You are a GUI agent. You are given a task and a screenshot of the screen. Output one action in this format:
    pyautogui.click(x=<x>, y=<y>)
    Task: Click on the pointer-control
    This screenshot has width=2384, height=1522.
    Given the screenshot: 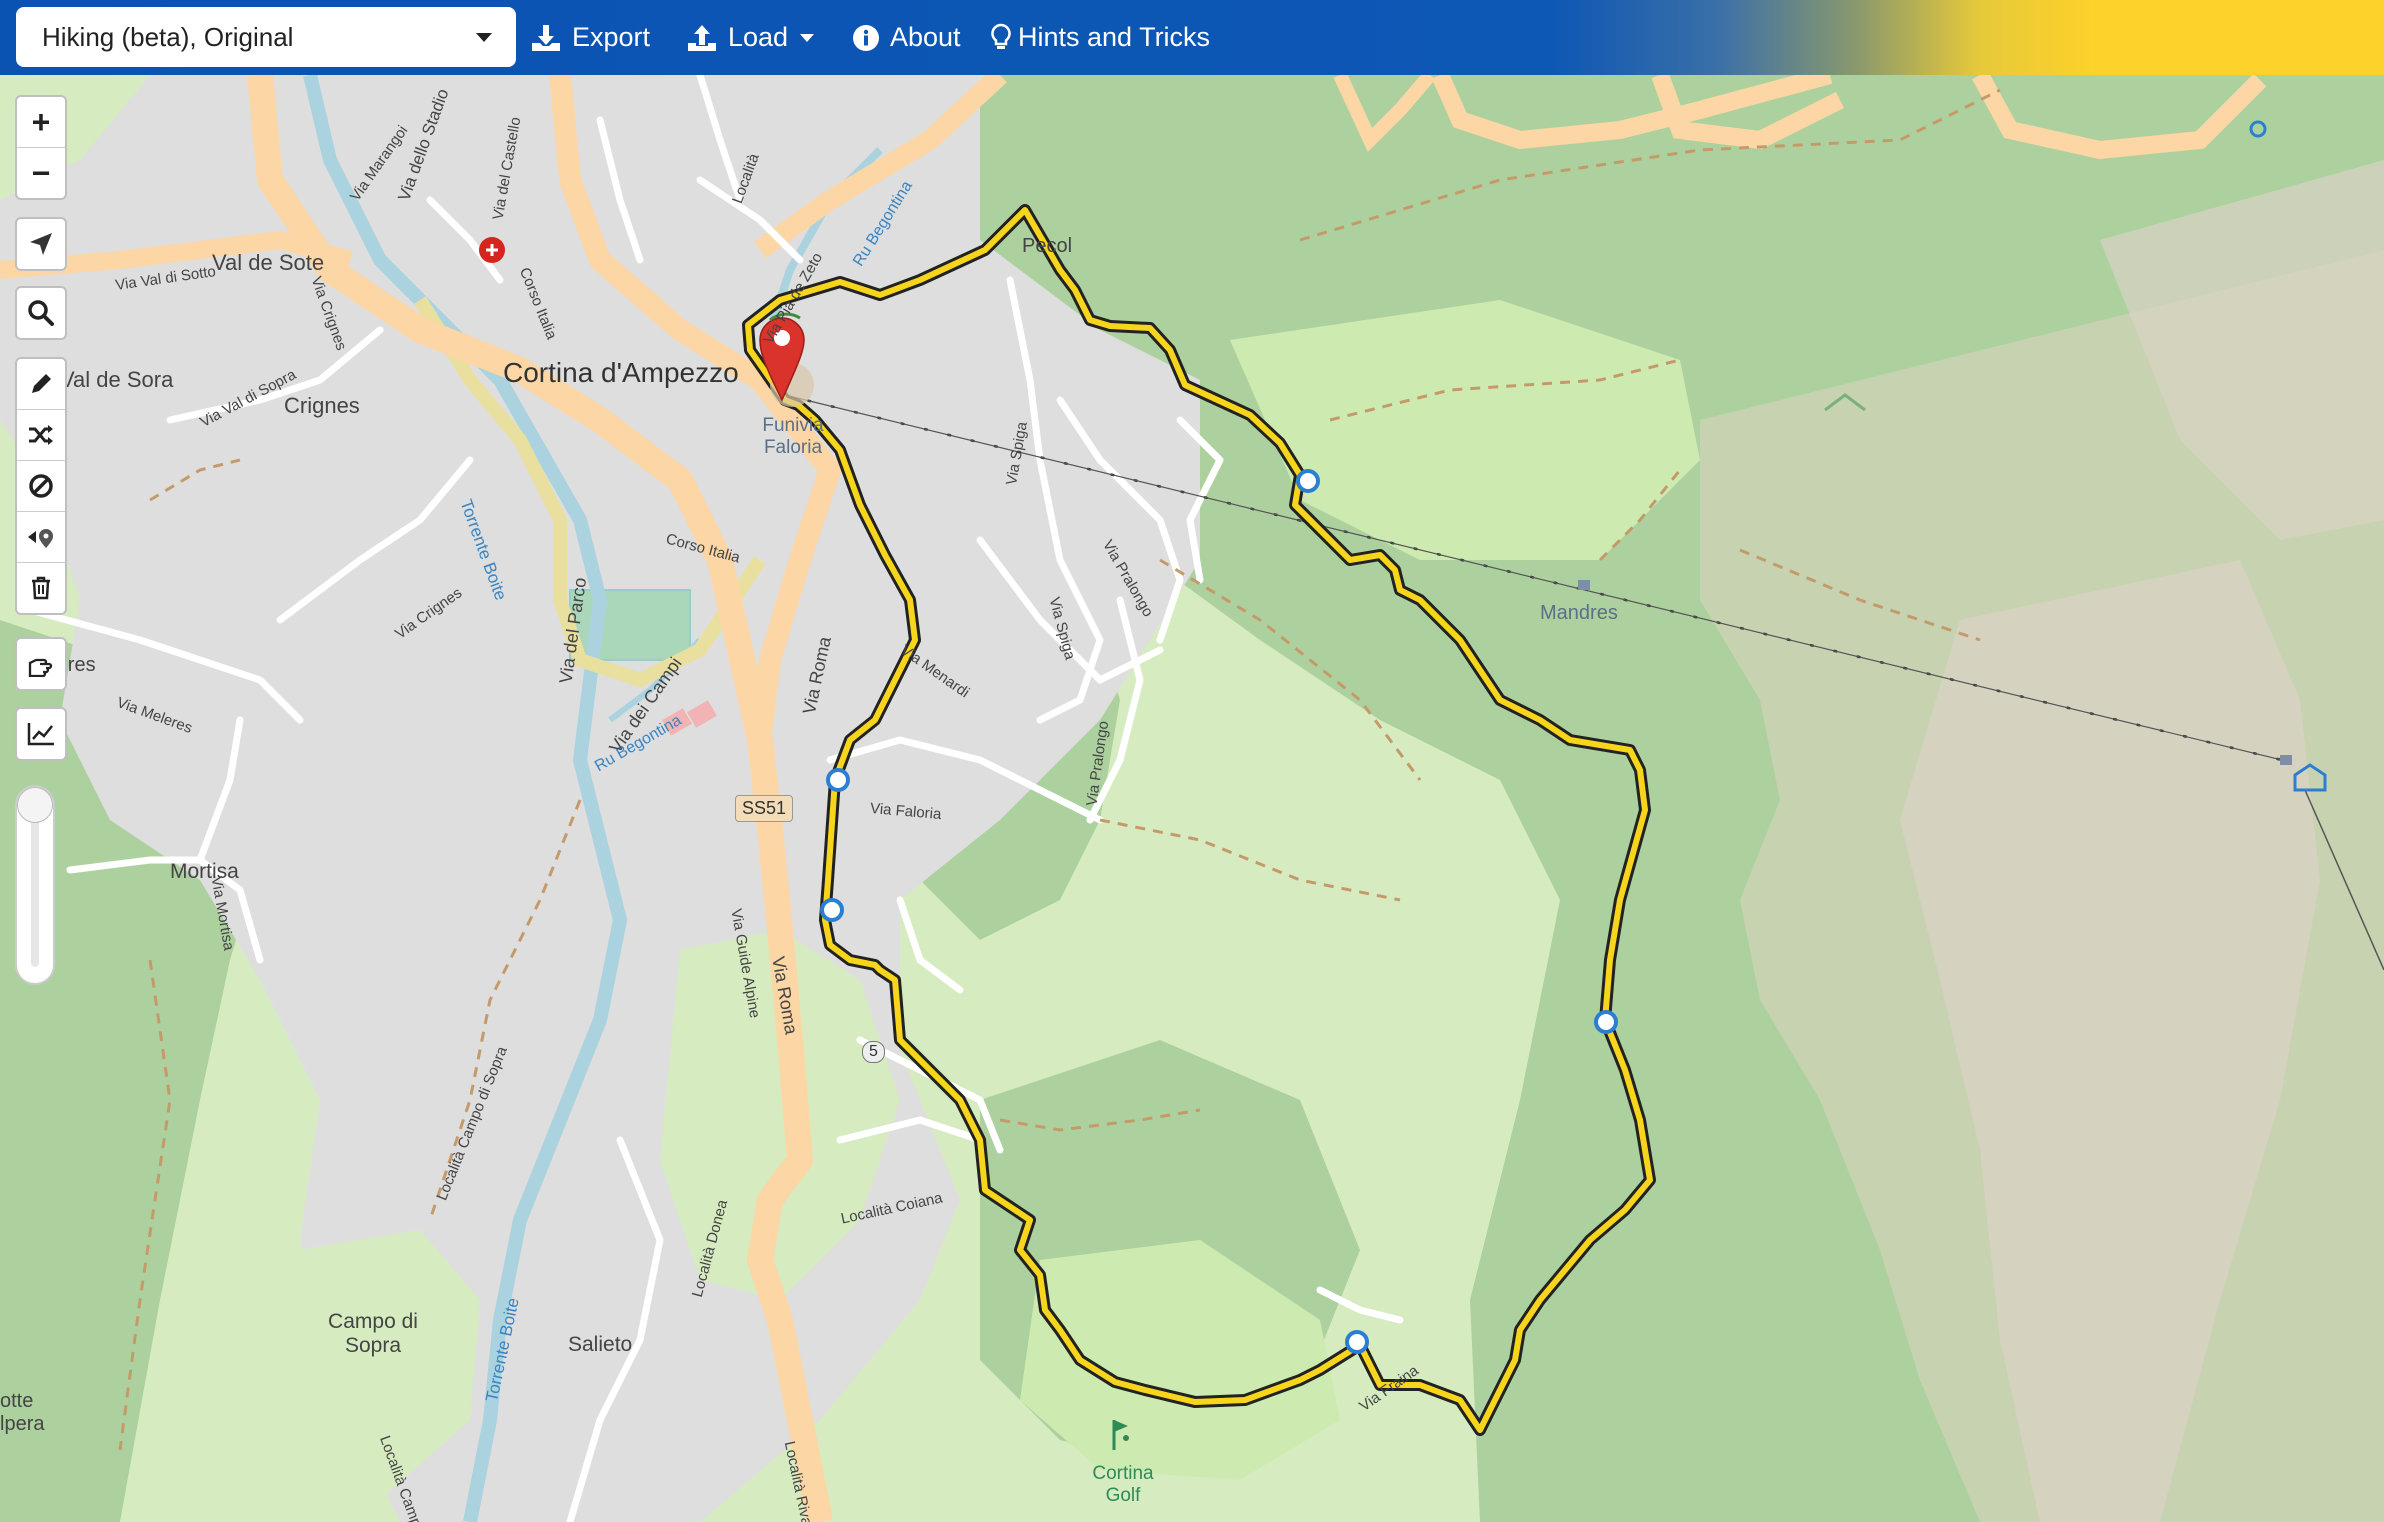 What is the action you would take?
    pyautogui.click(x=41, y=664)
    